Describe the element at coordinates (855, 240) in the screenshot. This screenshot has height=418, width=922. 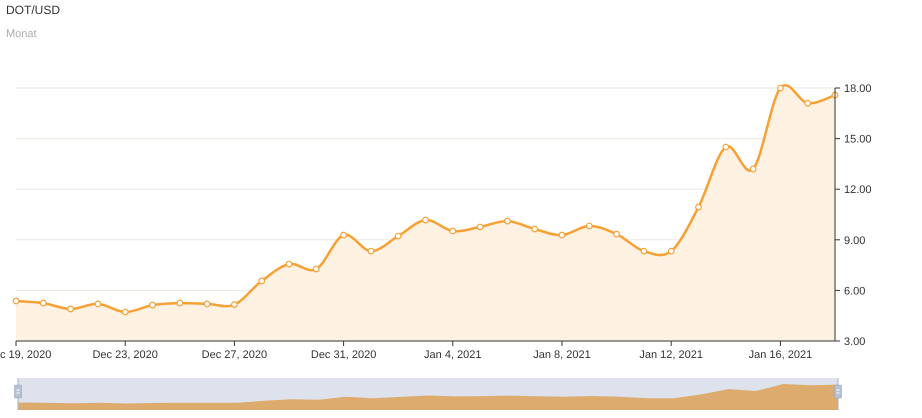
I see `axis-label: 9.00` at that location.